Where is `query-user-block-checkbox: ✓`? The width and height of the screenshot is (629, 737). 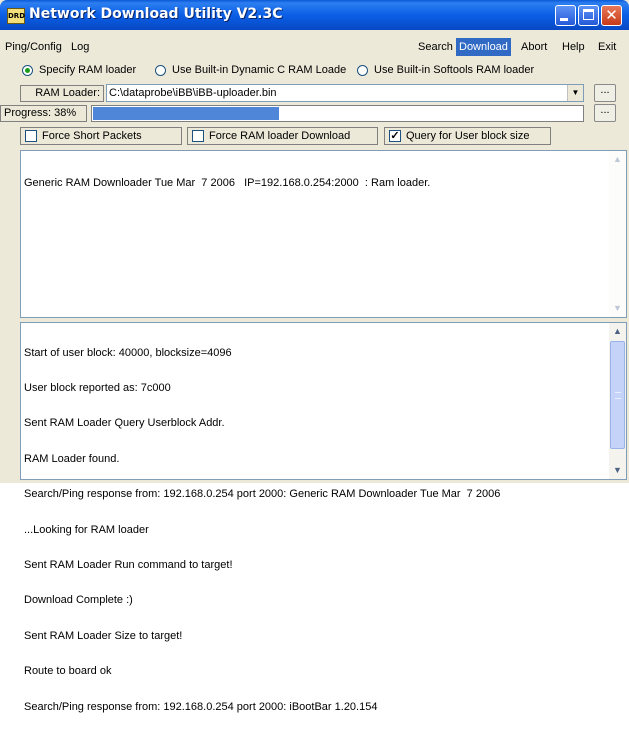 query-user-block-checkbox: ✓ is located at coordinates (395, 136).